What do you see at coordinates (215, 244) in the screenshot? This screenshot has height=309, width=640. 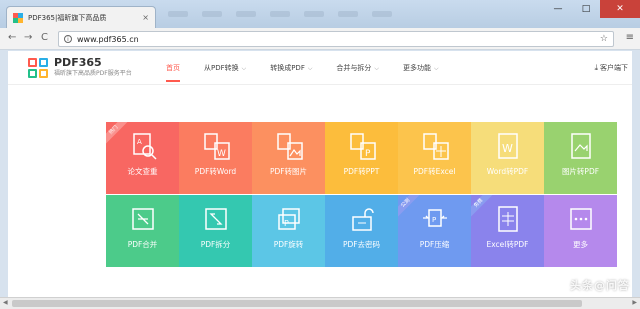 I see `tile-label: PDF拆分` at bounding box center [215, 244].